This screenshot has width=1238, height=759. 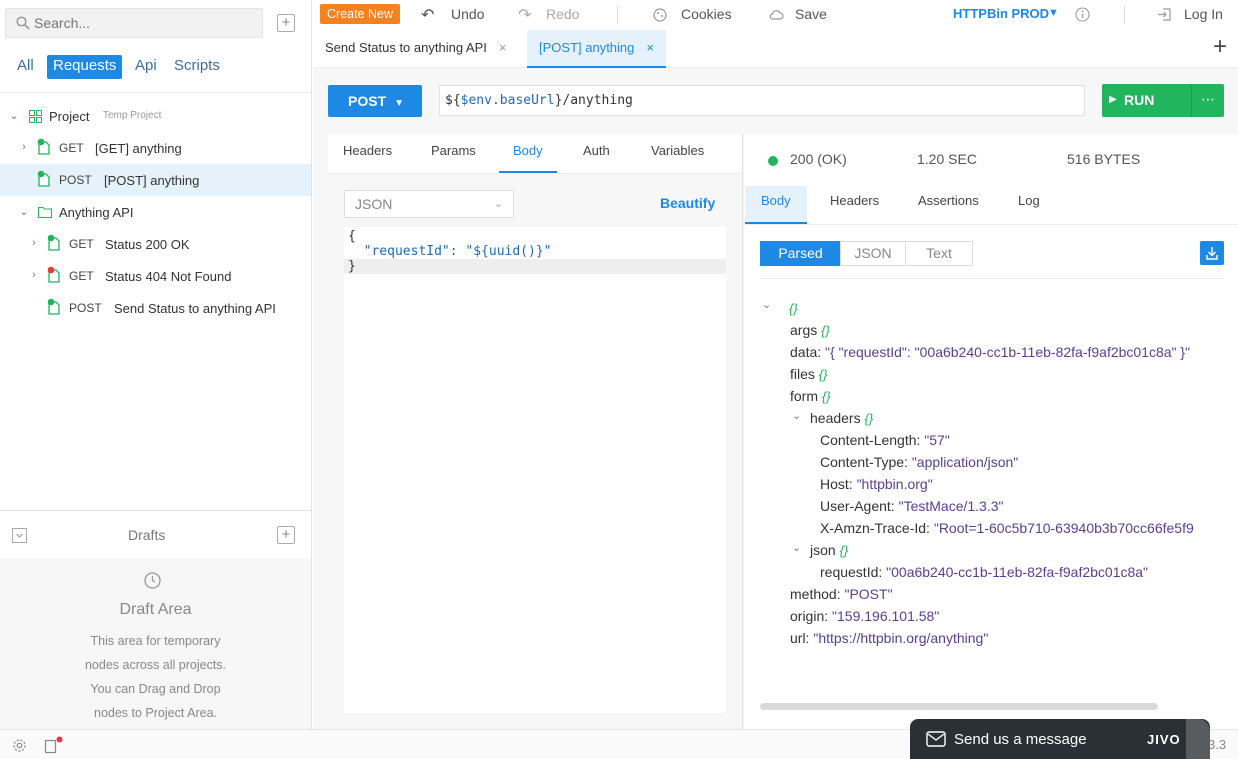 I want to click on code-line: "requestId": "${uuid()}", so click(x=450, y=251).